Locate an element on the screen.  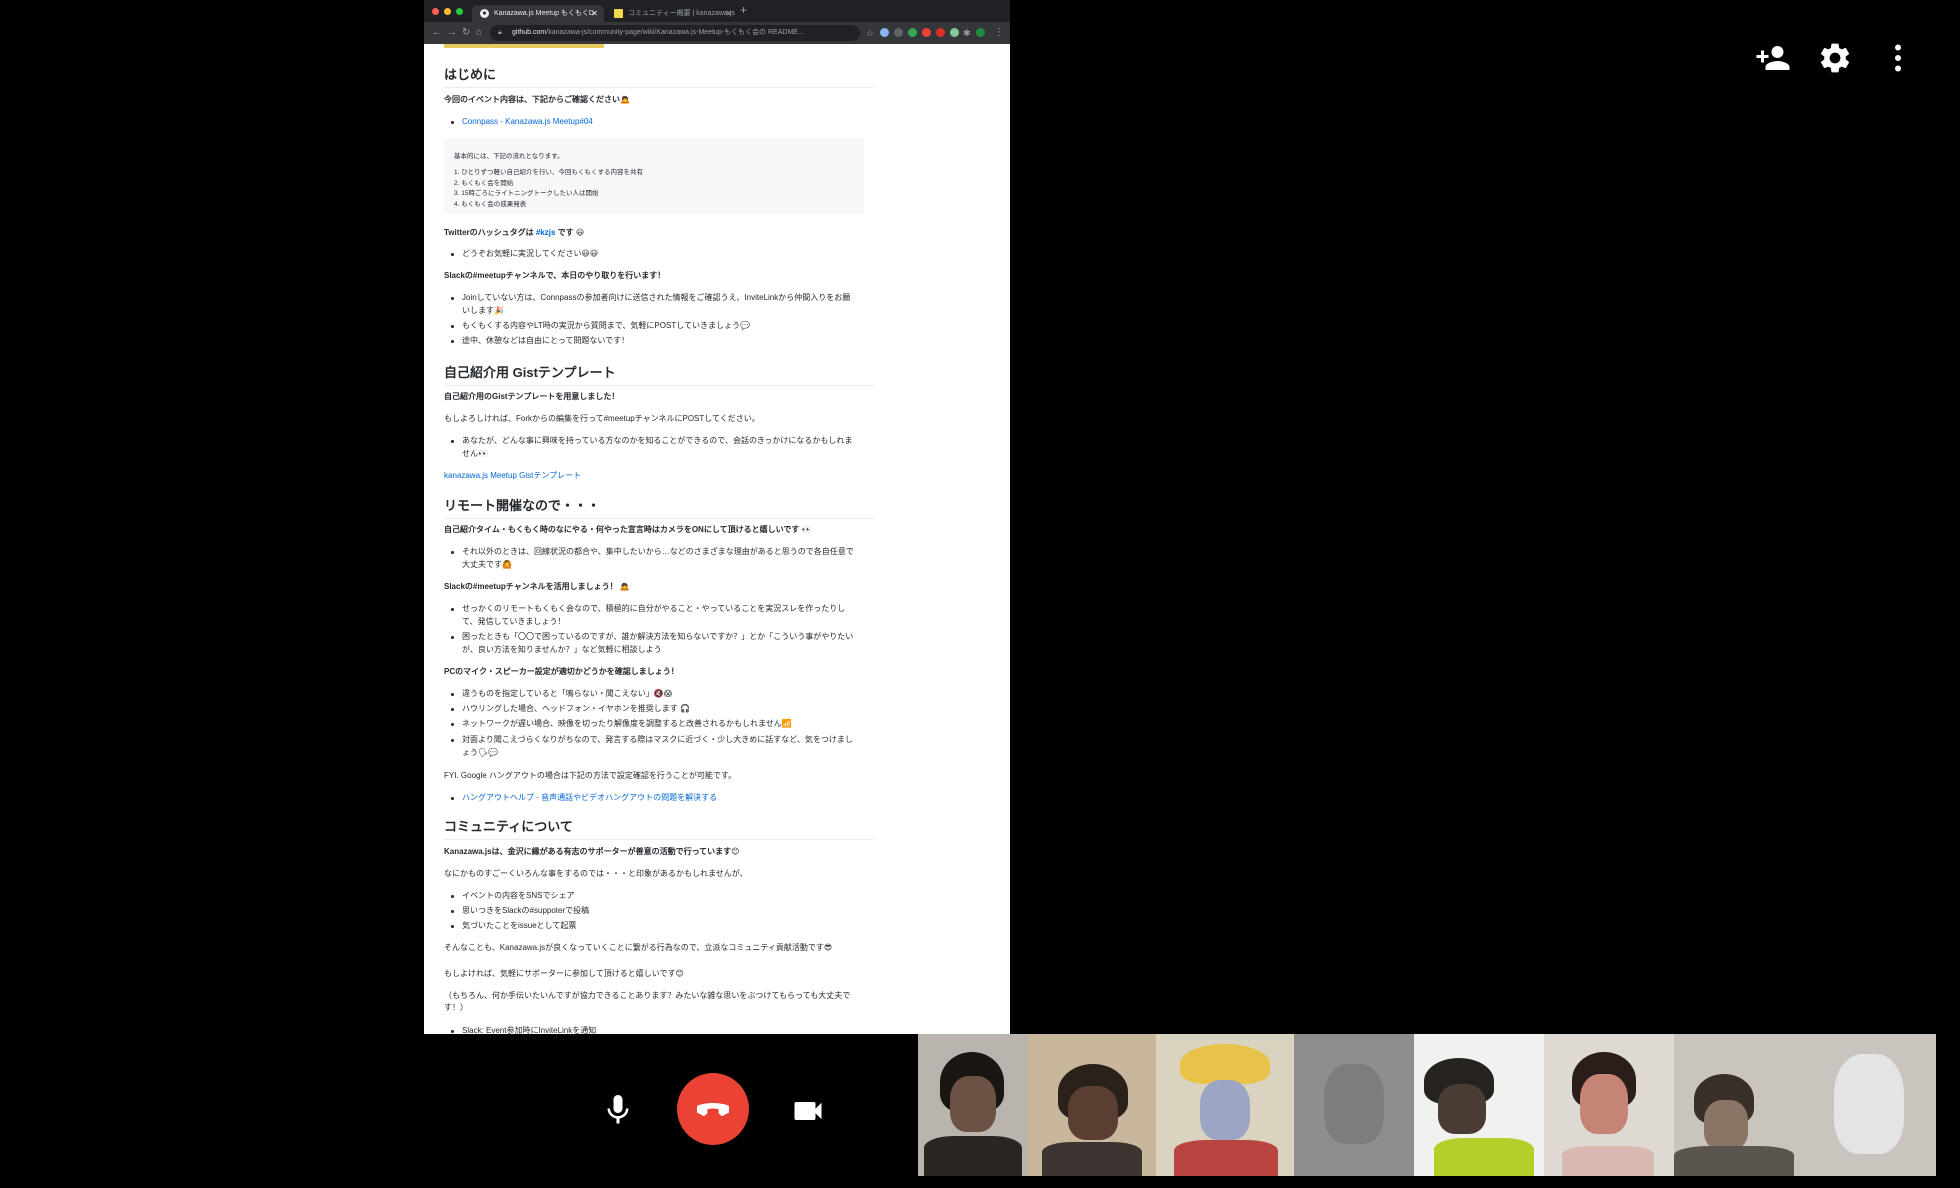
js-icon is located at coordinates (618, 13).